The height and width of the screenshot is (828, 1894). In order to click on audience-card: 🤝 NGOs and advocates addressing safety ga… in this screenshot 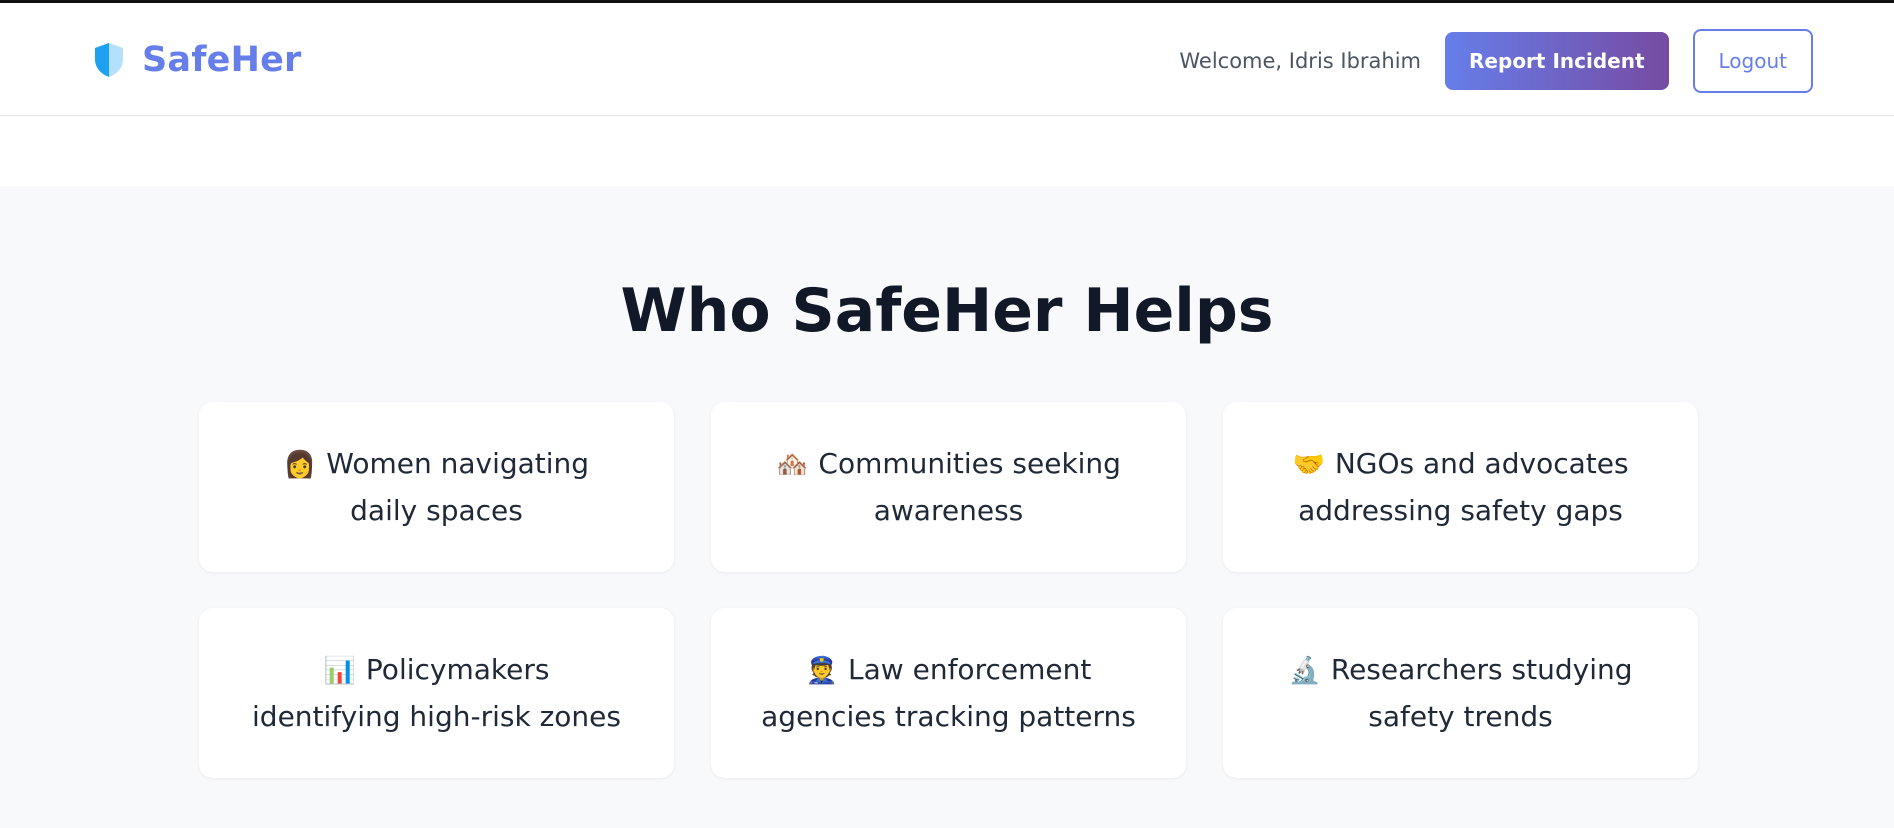, I will do `click(1460, 487)`.